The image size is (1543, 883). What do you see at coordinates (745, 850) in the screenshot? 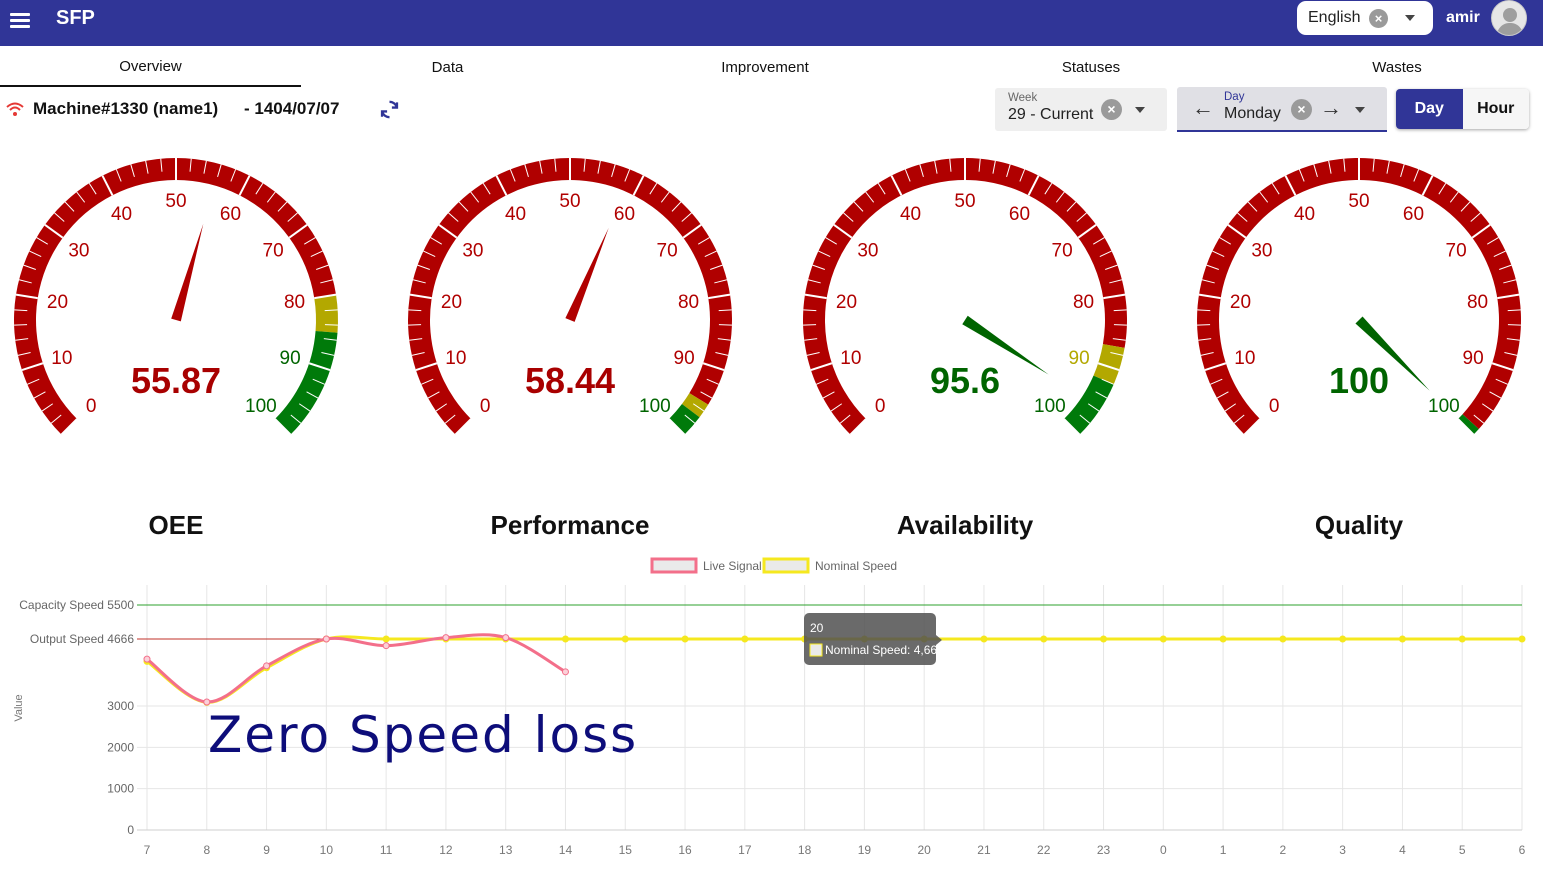
I see `x-tick-label: 17` at bounding box center [745, 850].